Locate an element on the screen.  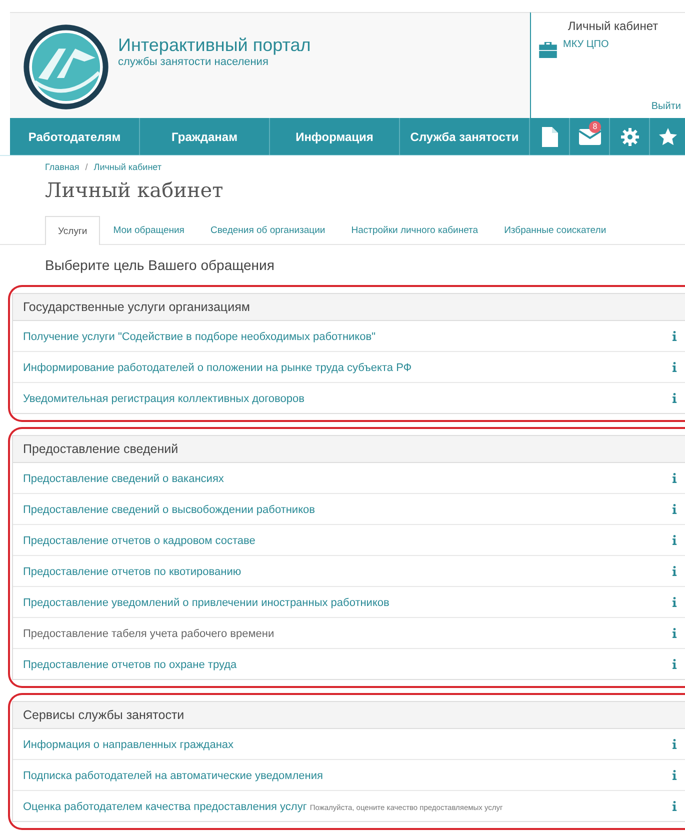
section-heading: Выберите цель Вашего обращения is located at coordinates (160, 265).